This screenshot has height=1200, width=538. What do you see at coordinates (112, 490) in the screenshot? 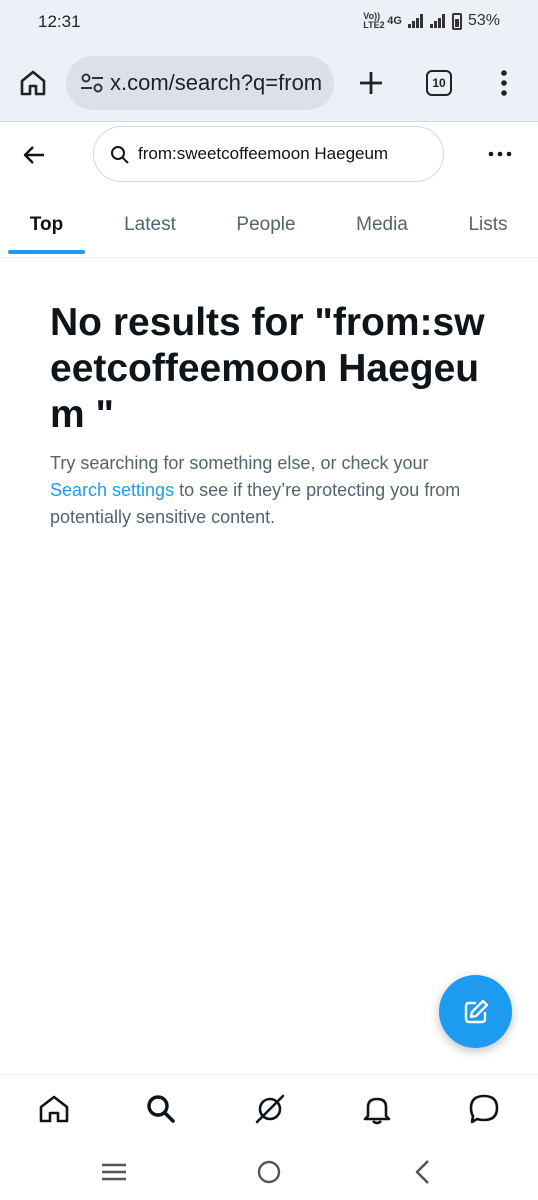
I see `search-settings-link: Search settings` at bounding box center [112, 490].